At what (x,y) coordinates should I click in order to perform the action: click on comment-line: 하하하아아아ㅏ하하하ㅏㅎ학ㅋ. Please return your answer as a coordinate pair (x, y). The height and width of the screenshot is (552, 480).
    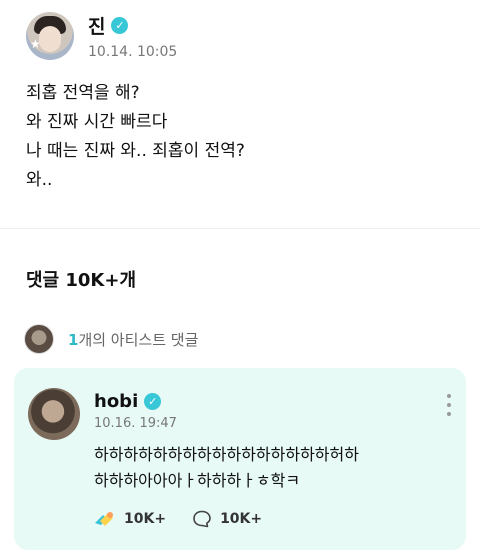
    Looking at the image, I should click on (197, 480).